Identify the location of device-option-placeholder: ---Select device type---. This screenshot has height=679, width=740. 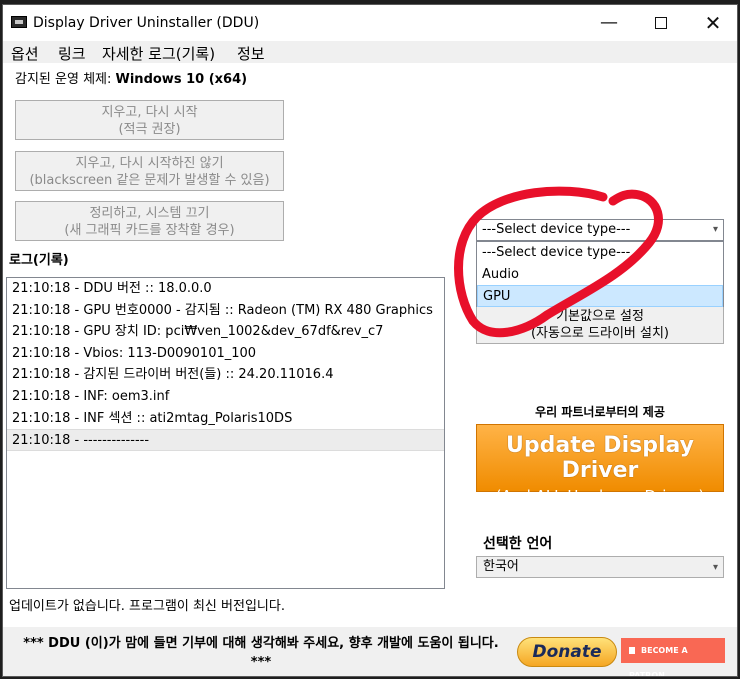
(600, 253).